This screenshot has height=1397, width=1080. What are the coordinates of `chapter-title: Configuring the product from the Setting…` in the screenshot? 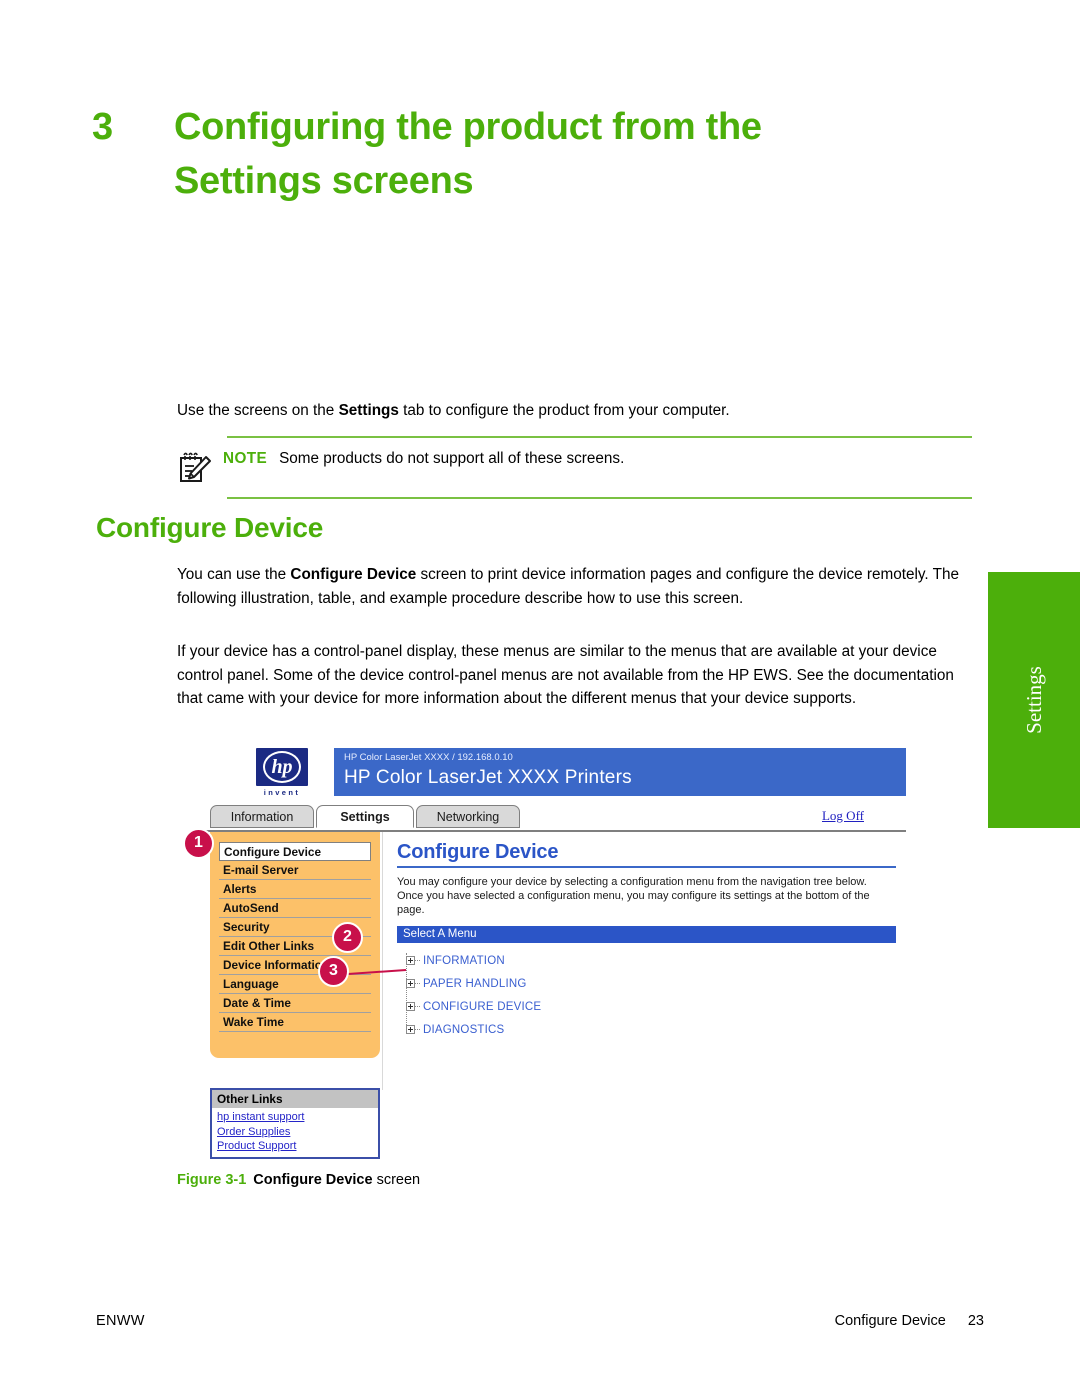 It's located at (468, 154).